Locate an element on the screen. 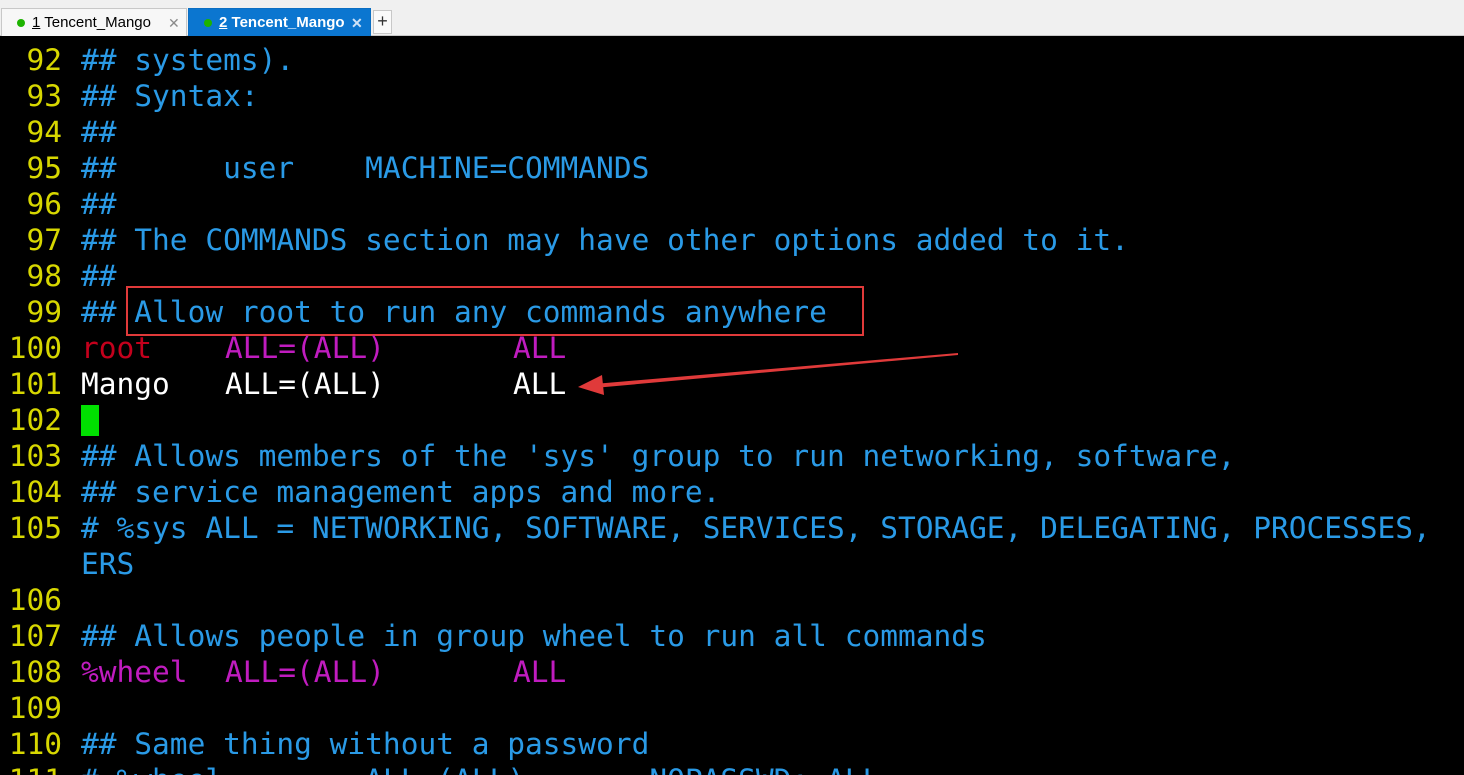 This screenshot has height=775, width=1464. annotation-arrow-shaft is located at coordinates (776, 370).